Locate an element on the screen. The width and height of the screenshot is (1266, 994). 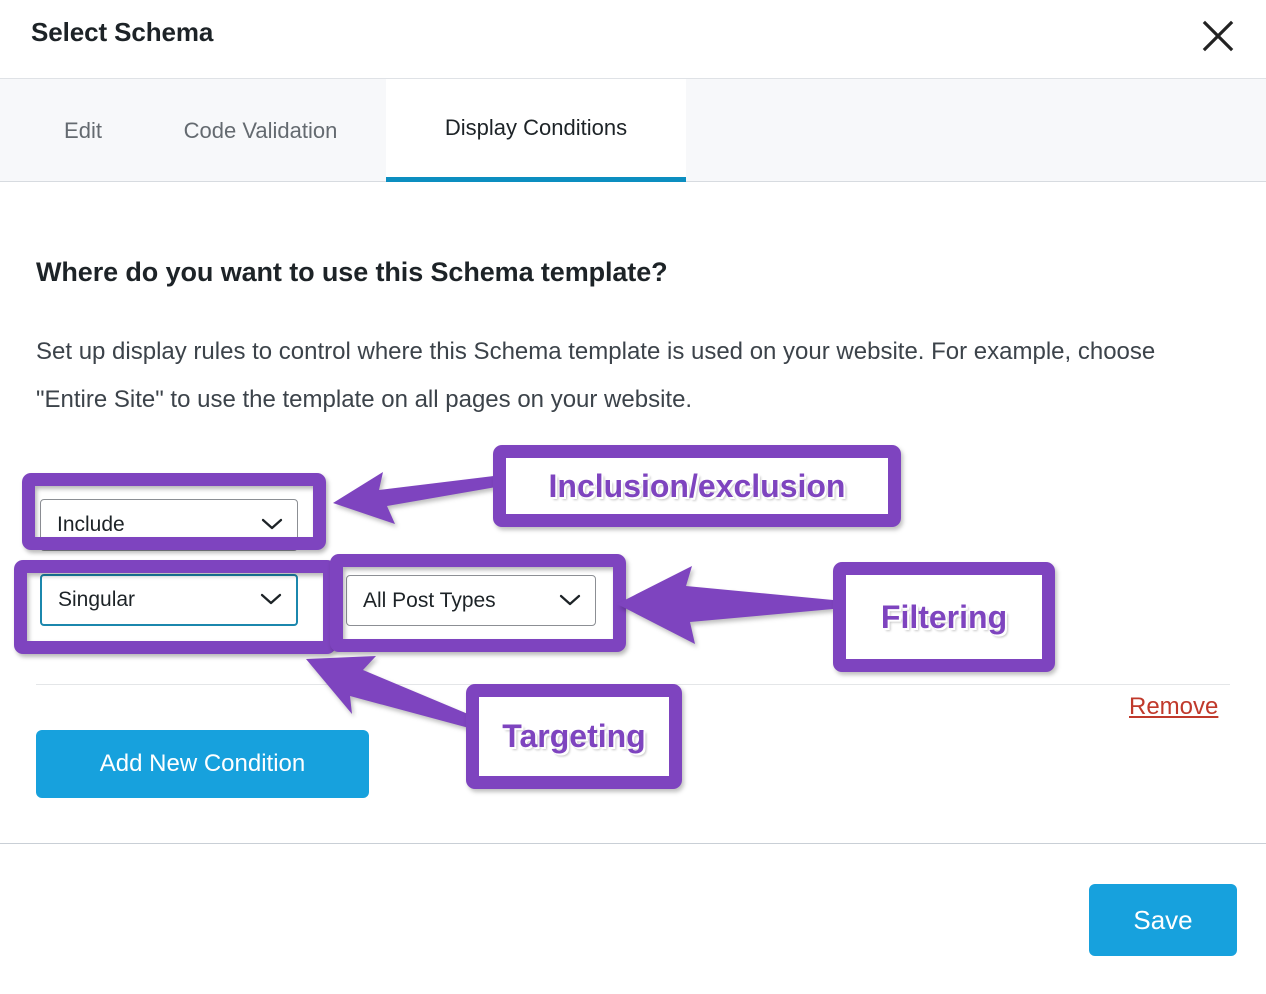
close-icon is located at coordinates (1218, 36).